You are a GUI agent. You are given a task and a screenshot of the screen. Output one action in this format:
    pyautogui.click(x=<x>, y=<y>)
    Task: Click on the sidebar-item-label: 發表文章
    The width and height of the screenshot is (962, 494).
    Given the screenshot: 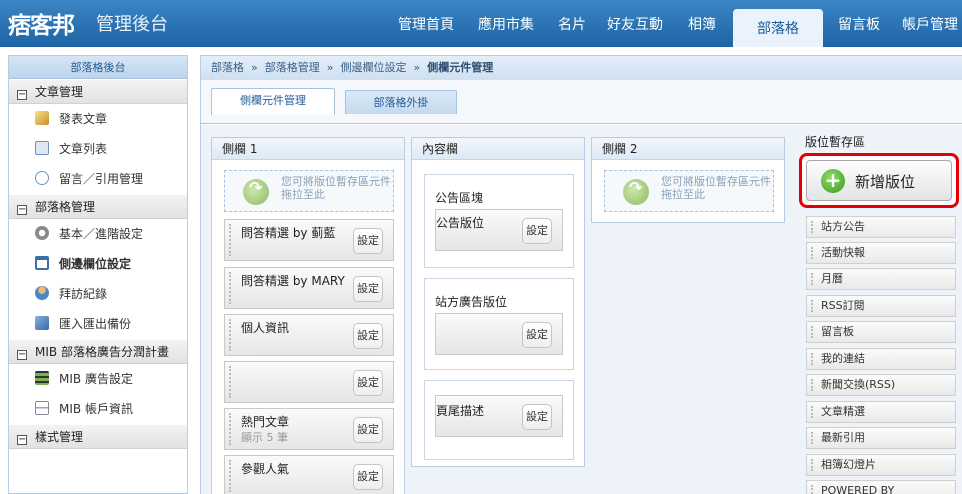 What is the action you would take?
    pyautogui.click(x=83, y=119)
    